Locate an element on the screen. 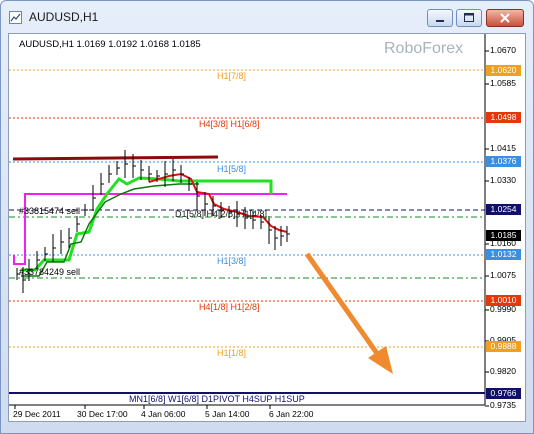 The width and height of the screenshot is (534, 434). resistance-line is located at coordinates (115, 158).